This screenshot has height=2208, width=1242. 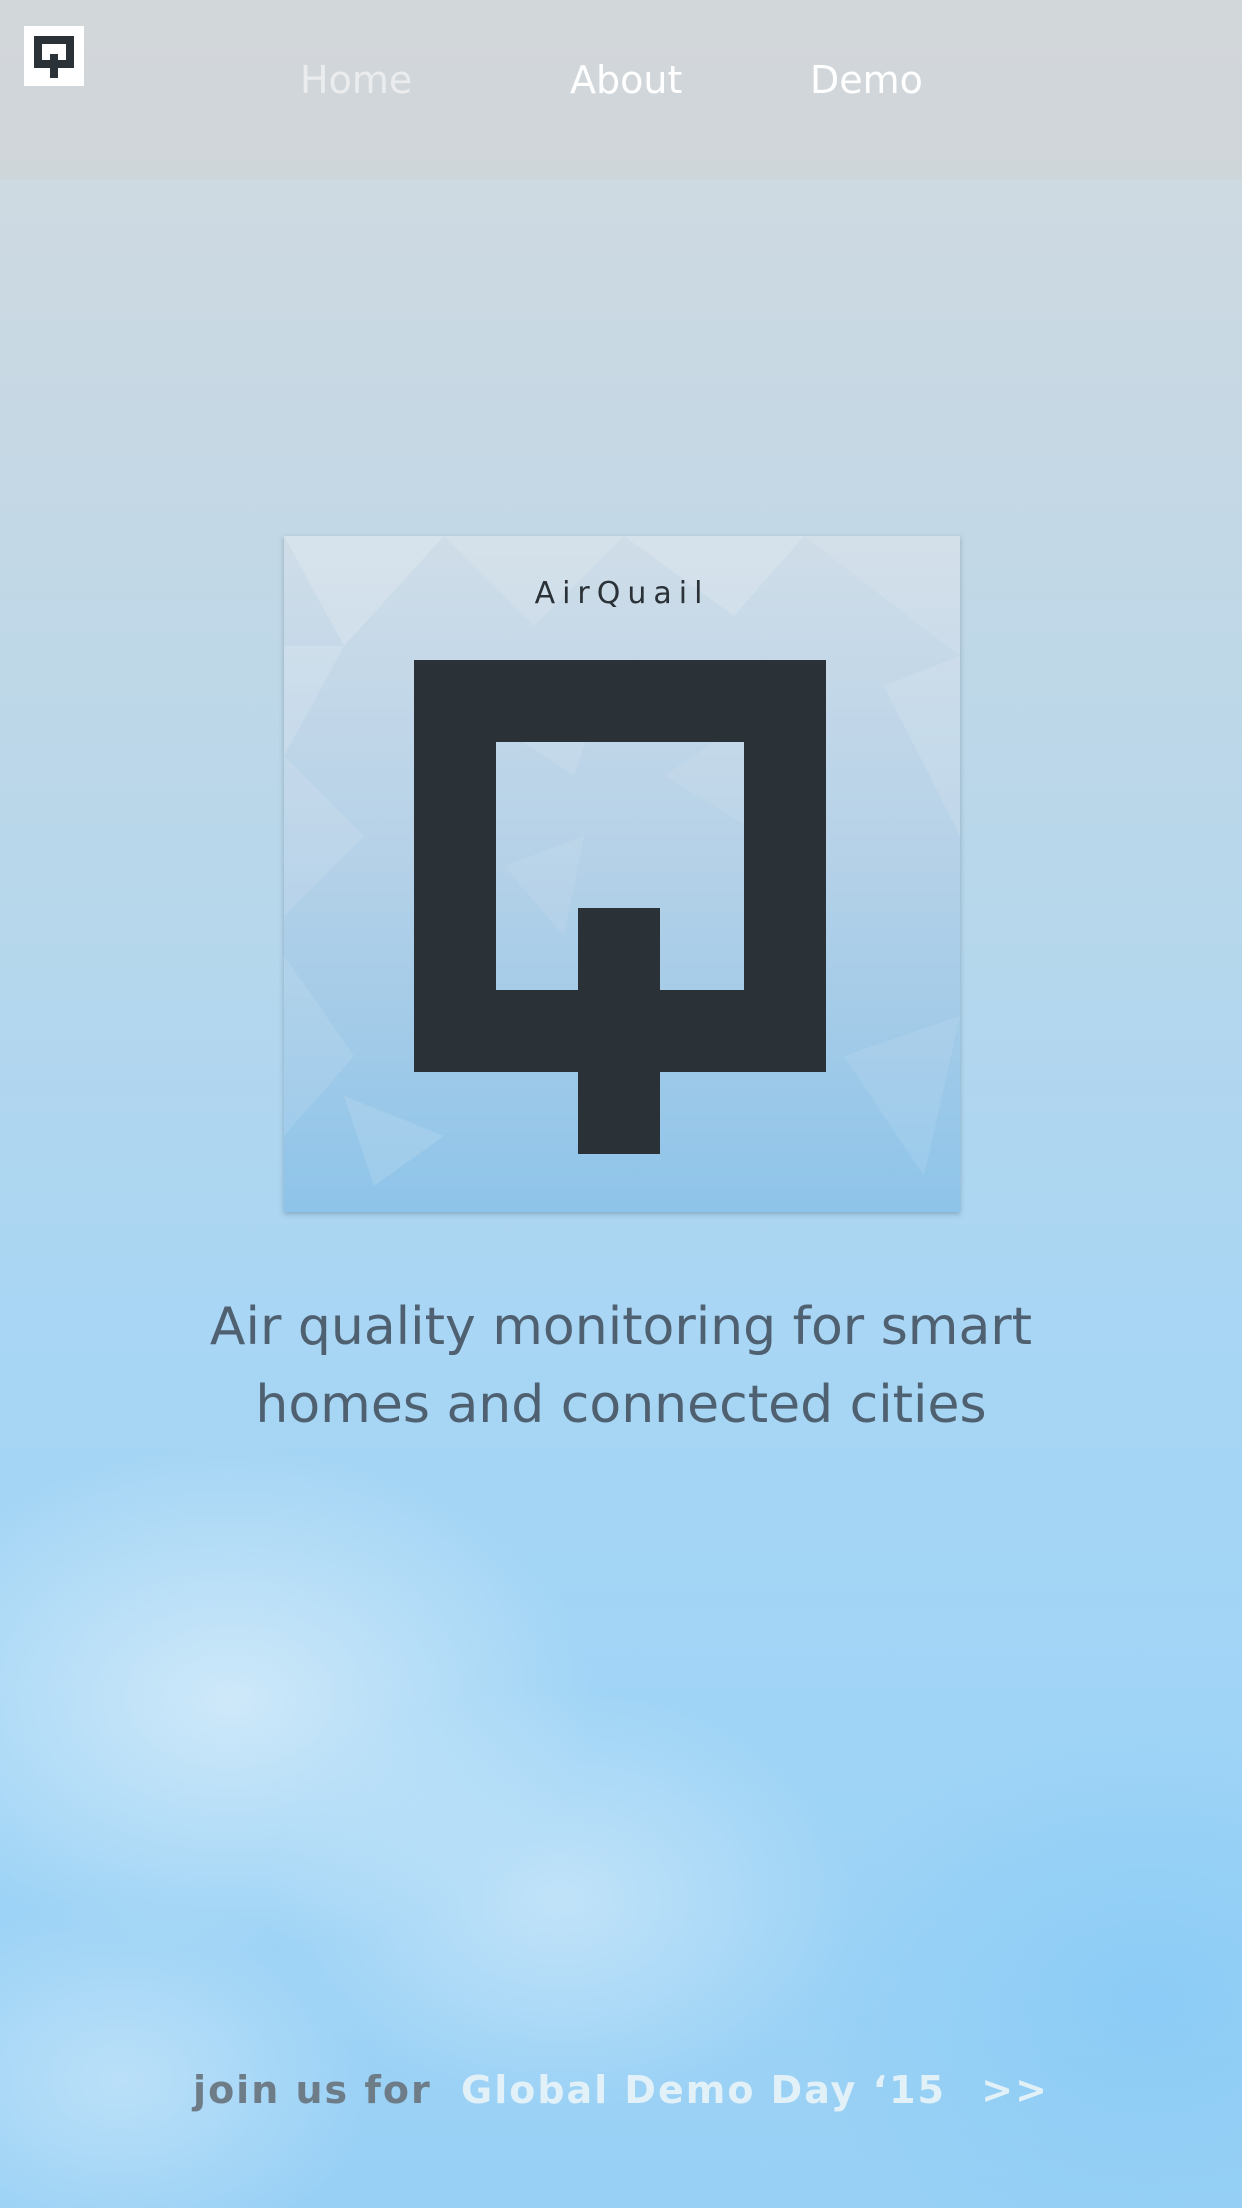 I want to click on top-navigation-bar: Home About Demo, so click(x=621, y=90).